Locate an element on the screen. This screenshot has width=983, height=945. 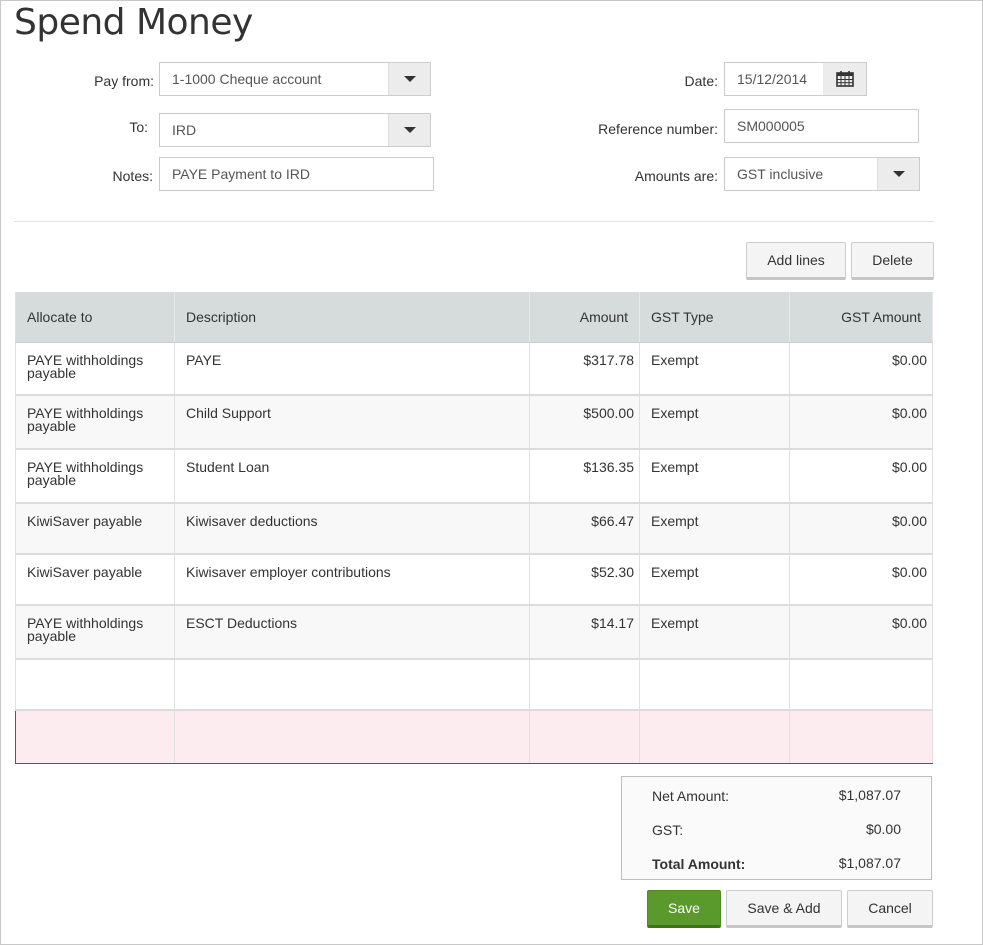
save-and-add-button: Save & Add is located at coordinates (784, 909).